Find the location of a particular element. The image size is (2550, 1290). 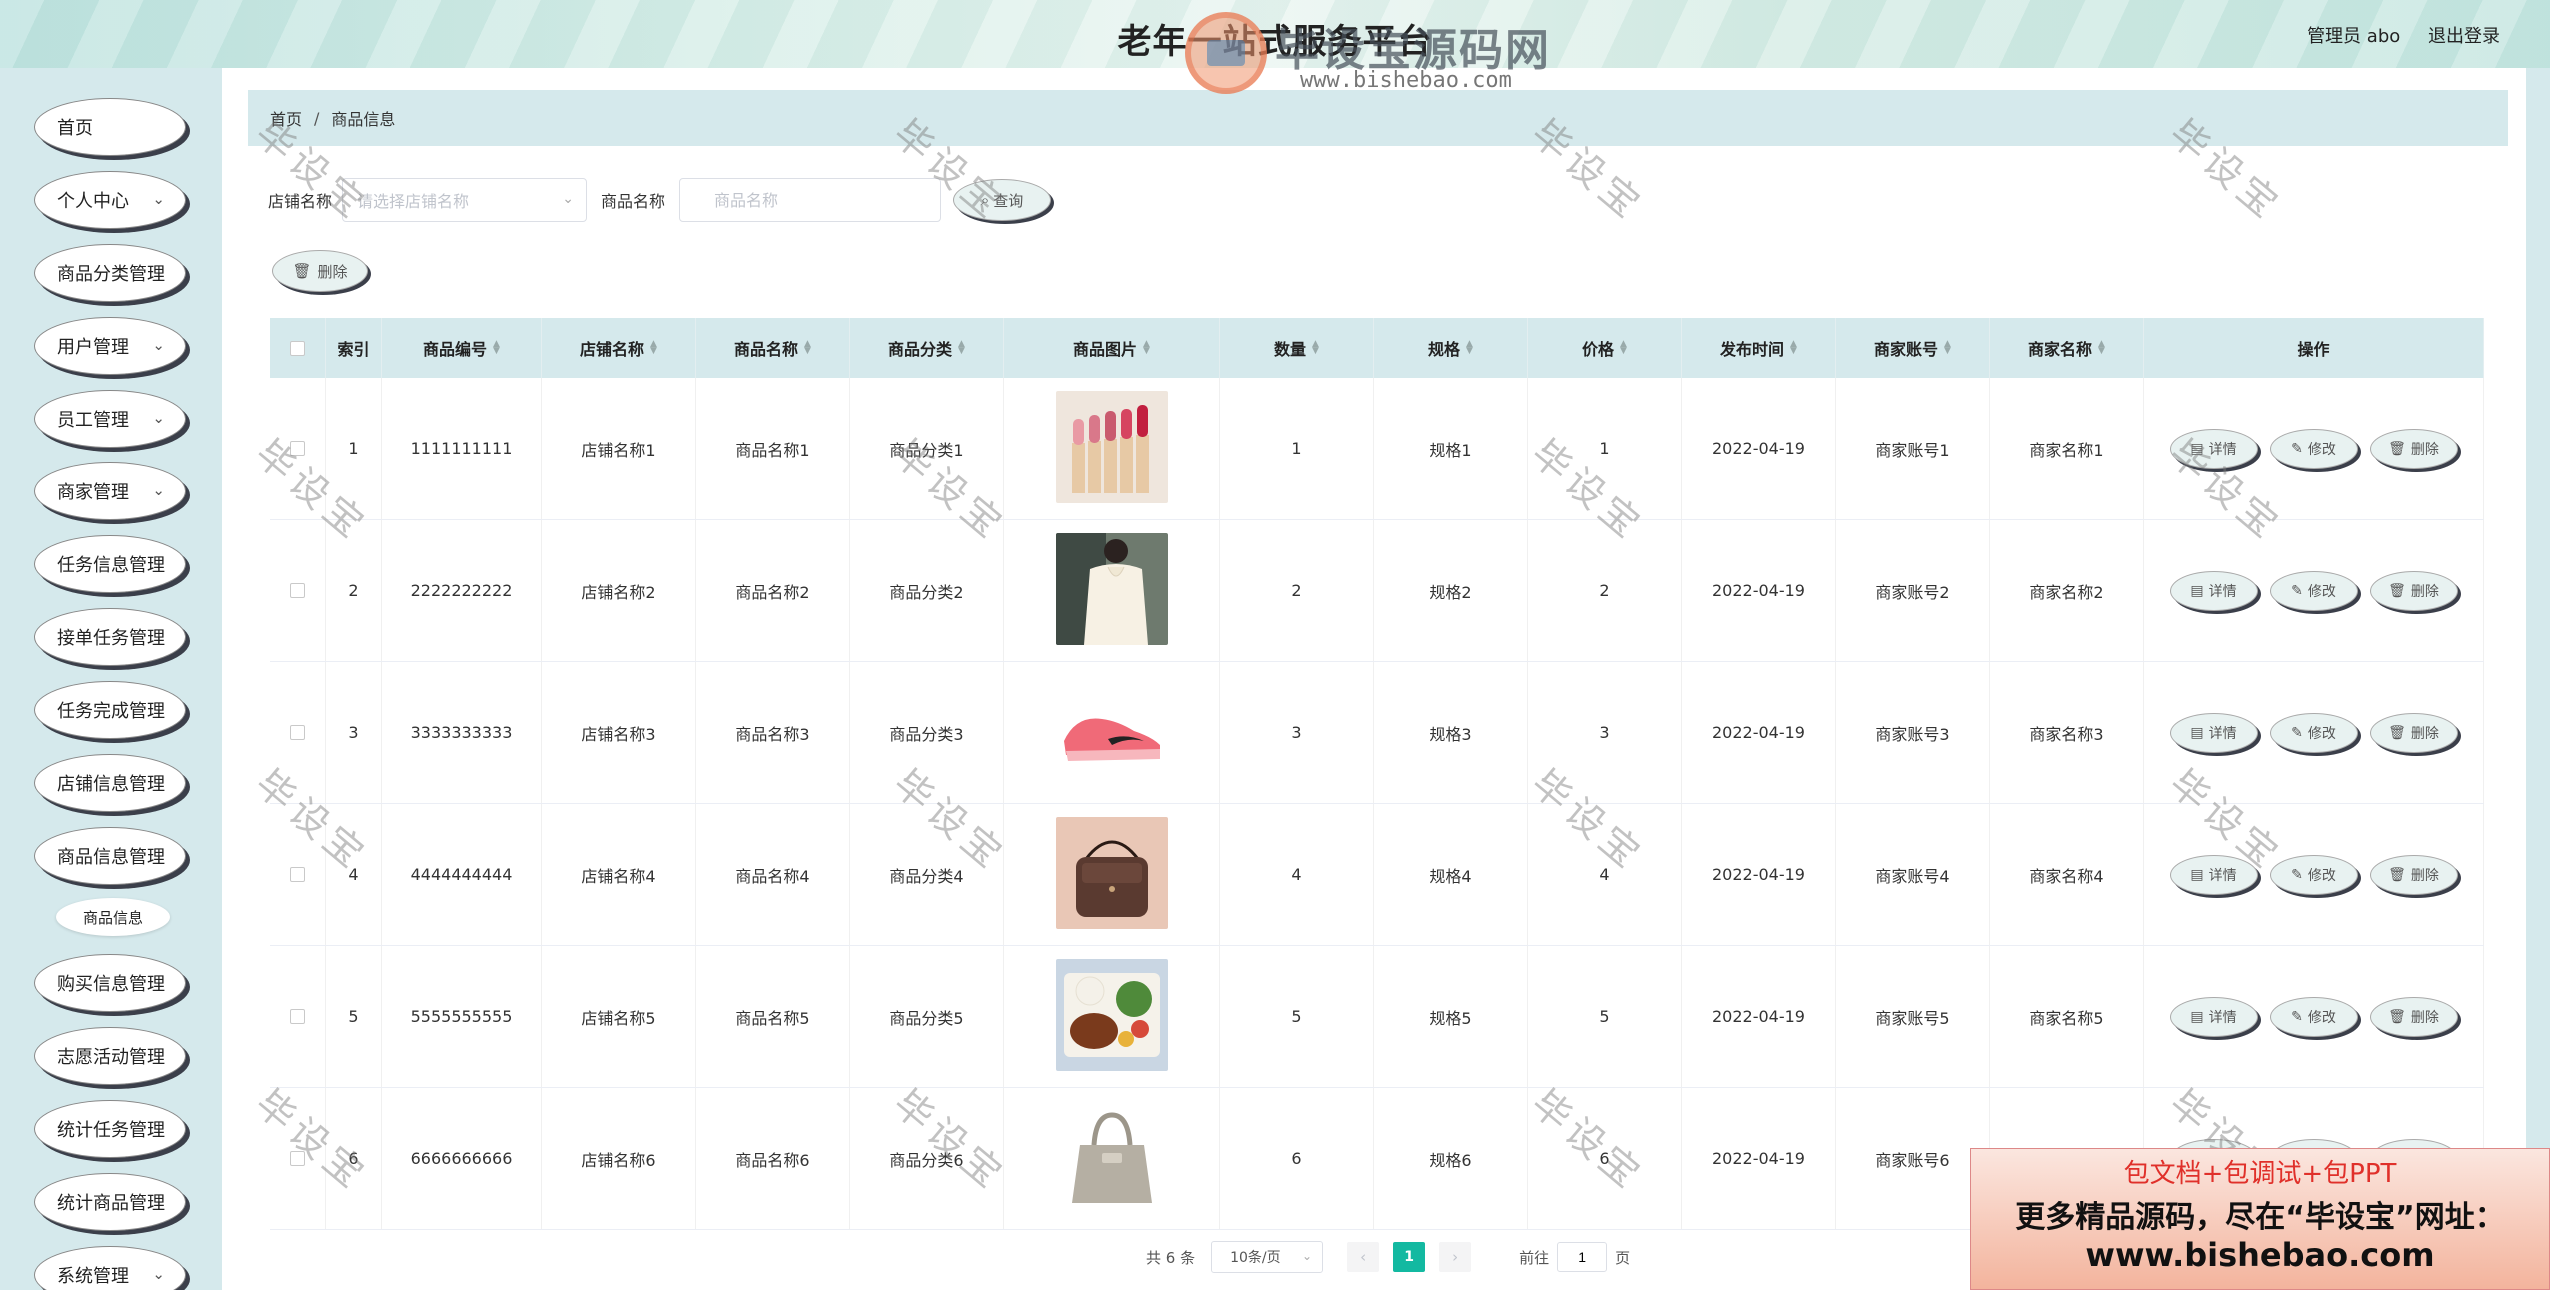

product-name-input is located at coordinates (810, 200).